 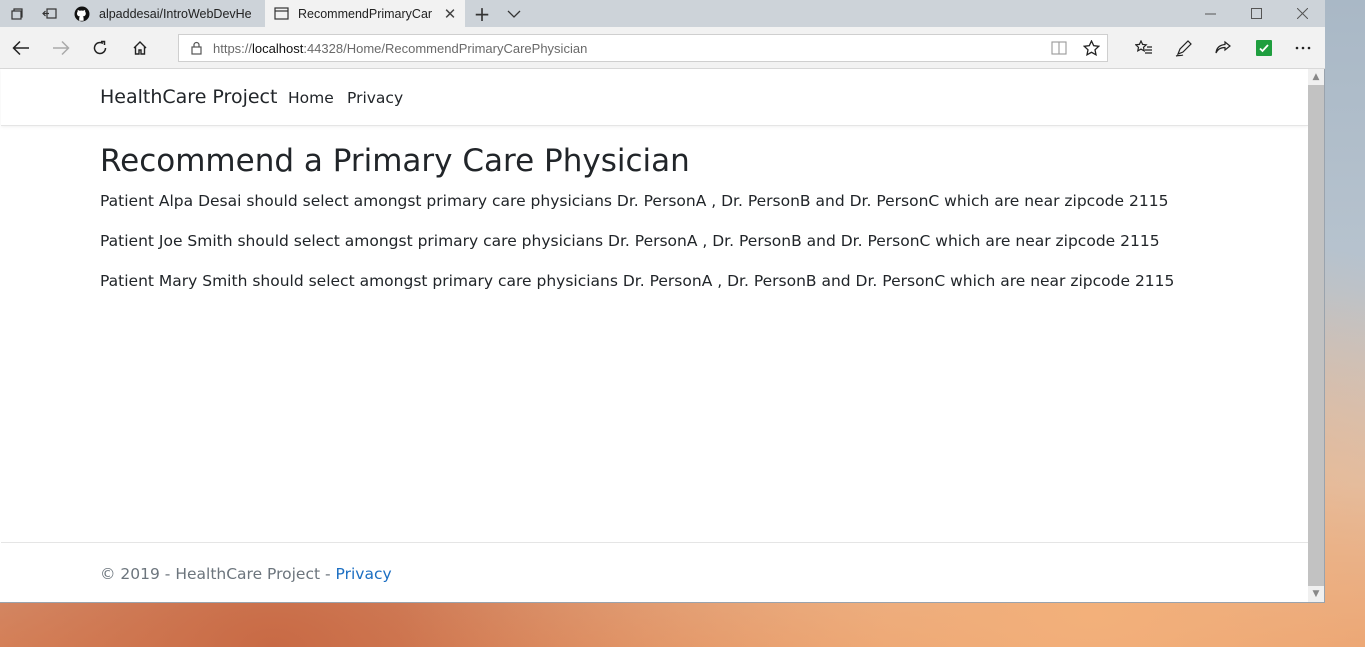 What do you see at coordinates (395, 161) in the screenshot?
I see `page-title: Recommend a Primary Care Physician` at bounding box center [395, 161].